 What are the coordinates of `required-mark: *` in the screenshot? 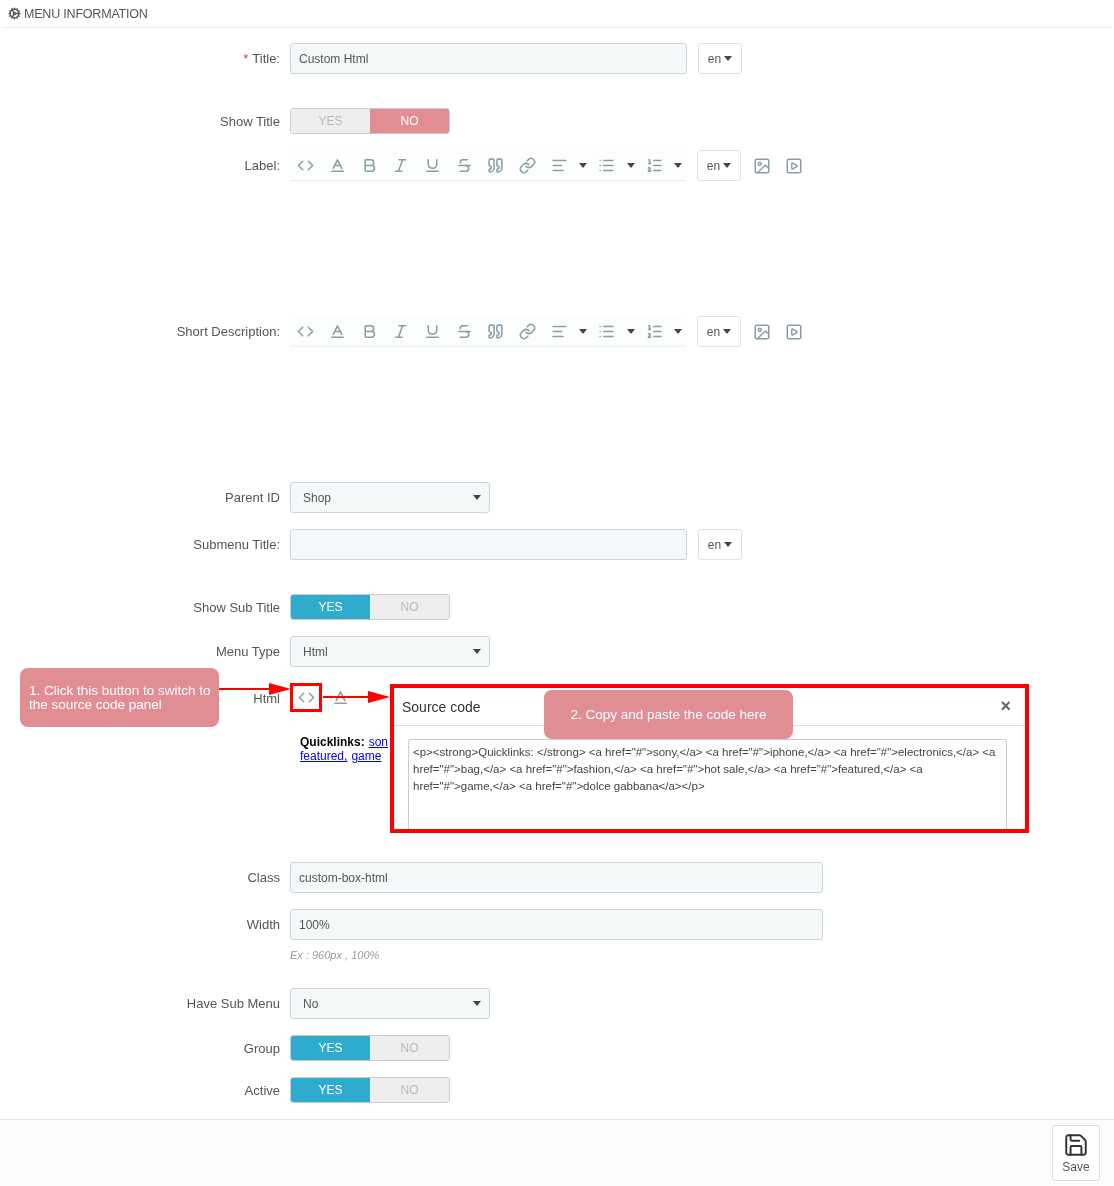 It's located at (246, 59).